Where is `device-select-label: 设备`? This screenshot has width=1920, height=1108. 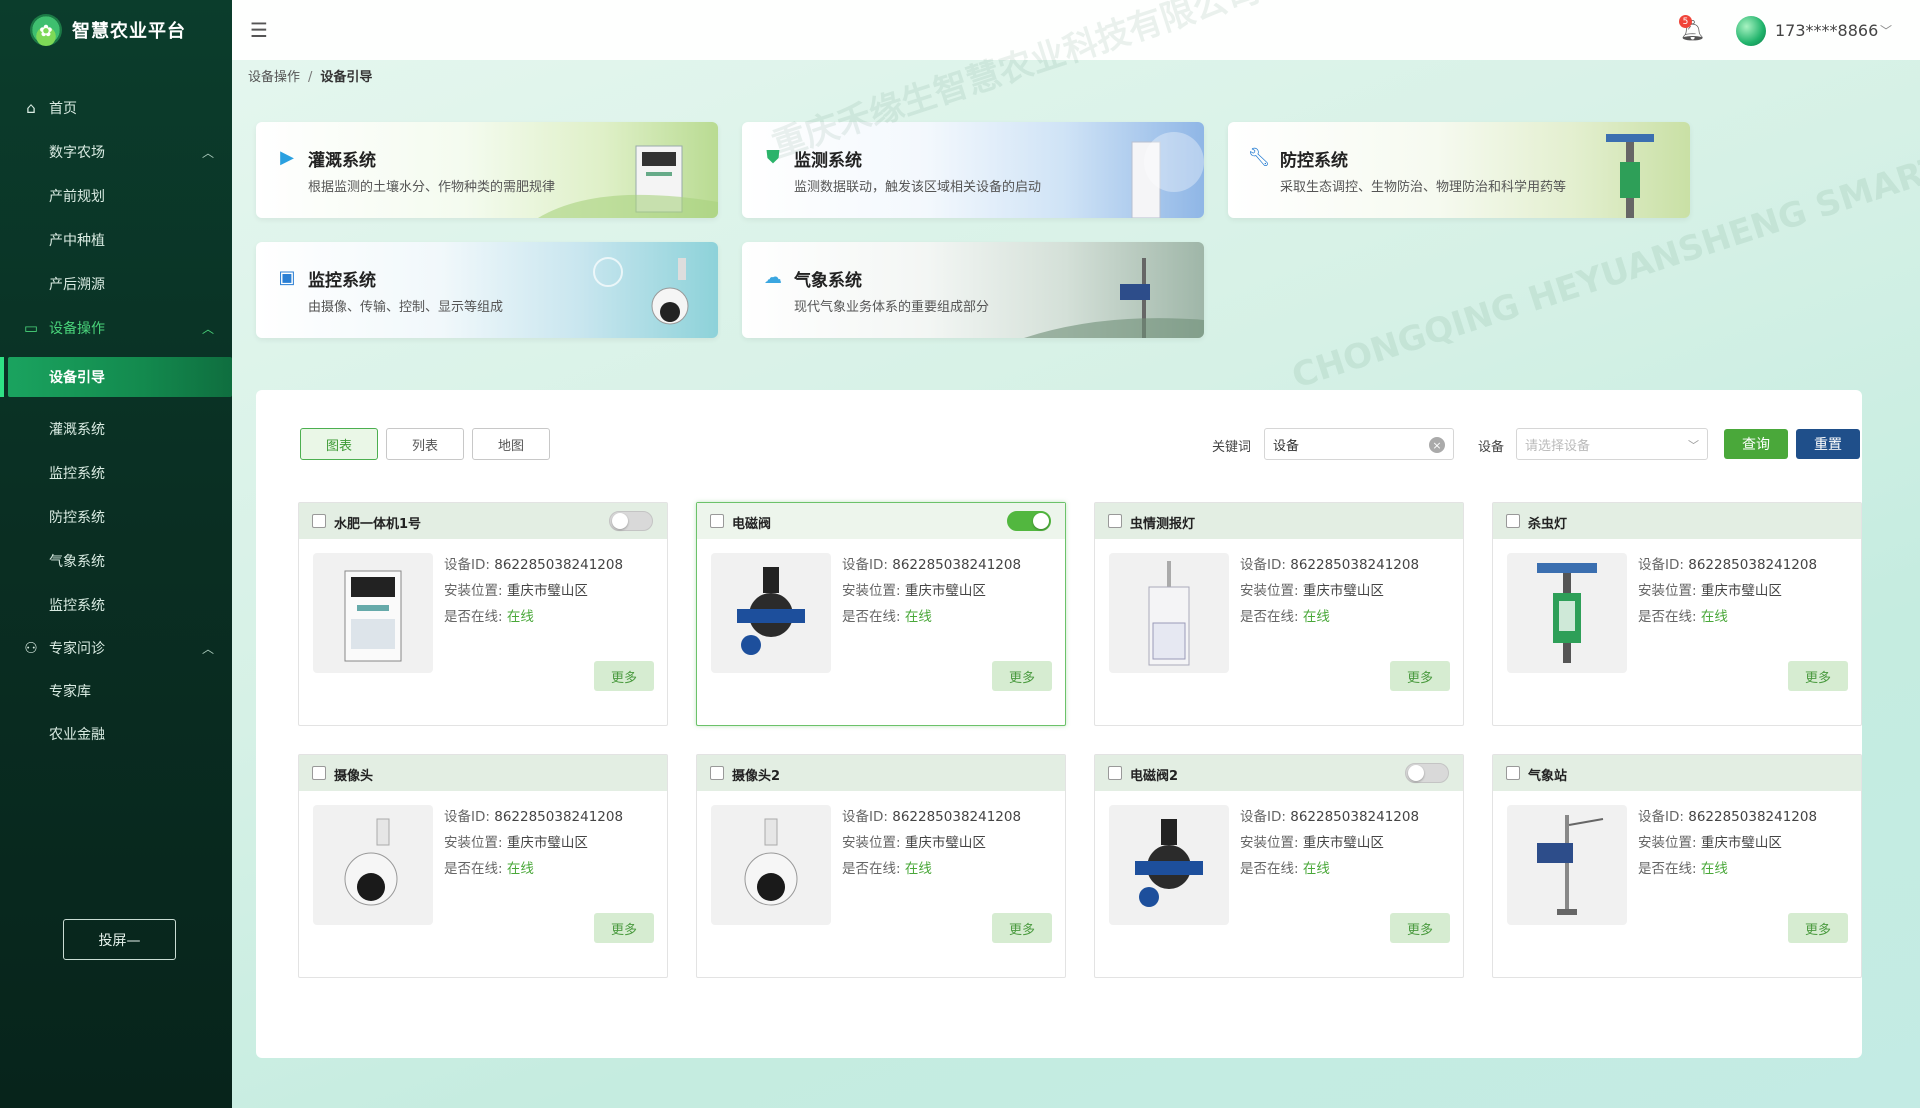
device-select-label: 设备 is located at coordinates (1491, 447).